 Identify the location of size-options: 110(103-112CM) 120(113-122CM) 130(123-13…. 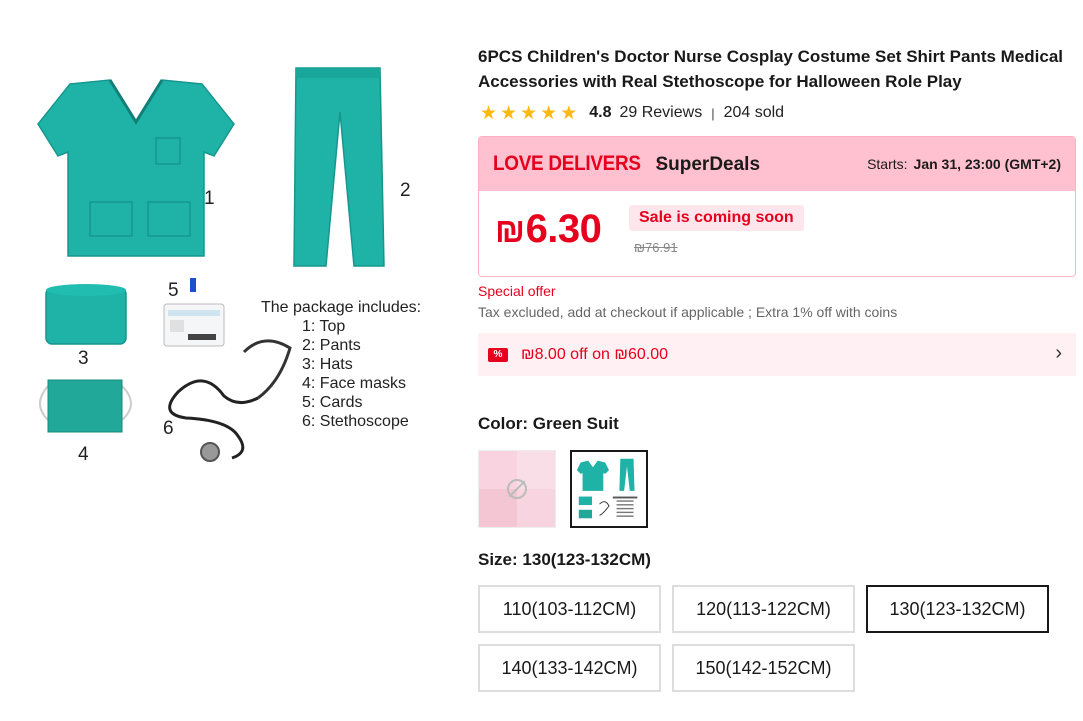
(777, 638).